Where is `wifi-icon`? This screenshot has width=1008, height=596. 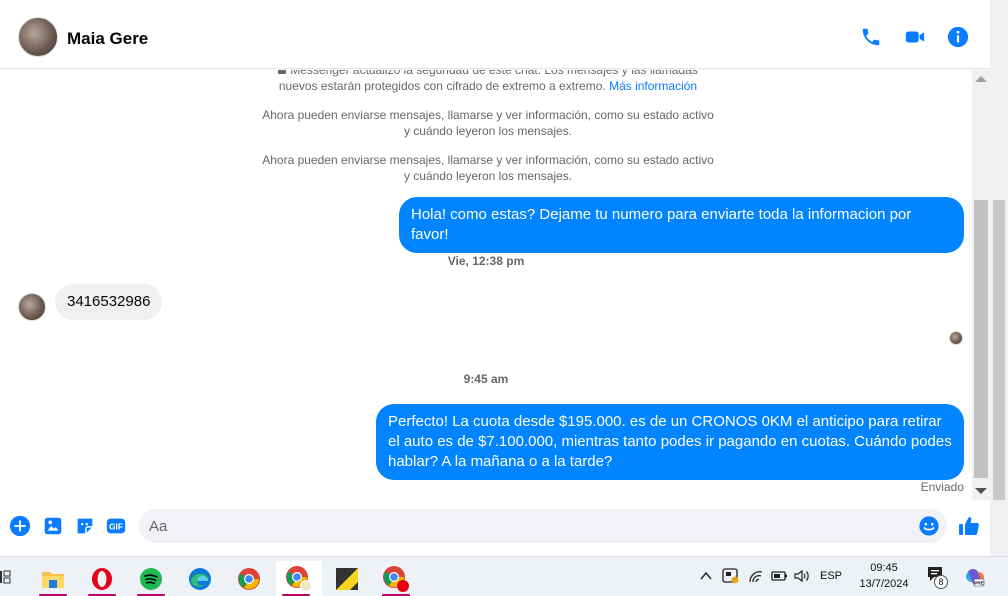
wifi-icon is located at coordinates (756, 576).